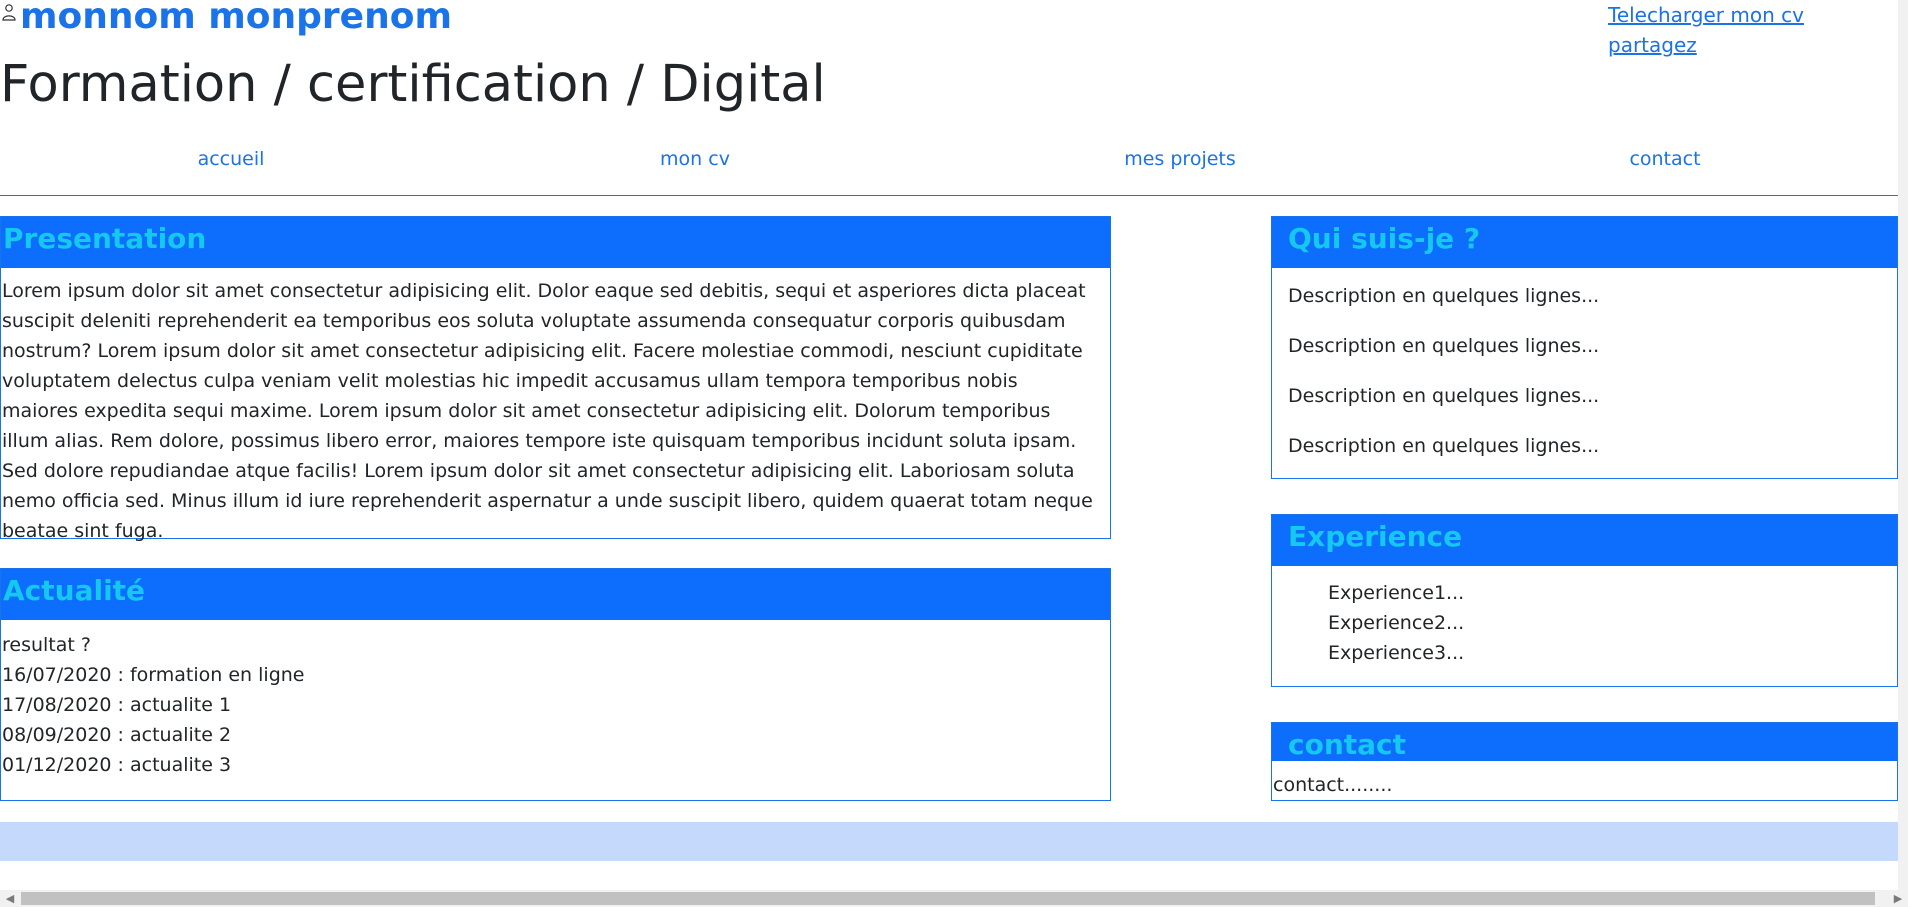 This screenshot has height=907, width=1908. Describe the element at coordinates (10, 898) in the screenshot. I see `scroll-left-arrow-icon: ◀` at that location.